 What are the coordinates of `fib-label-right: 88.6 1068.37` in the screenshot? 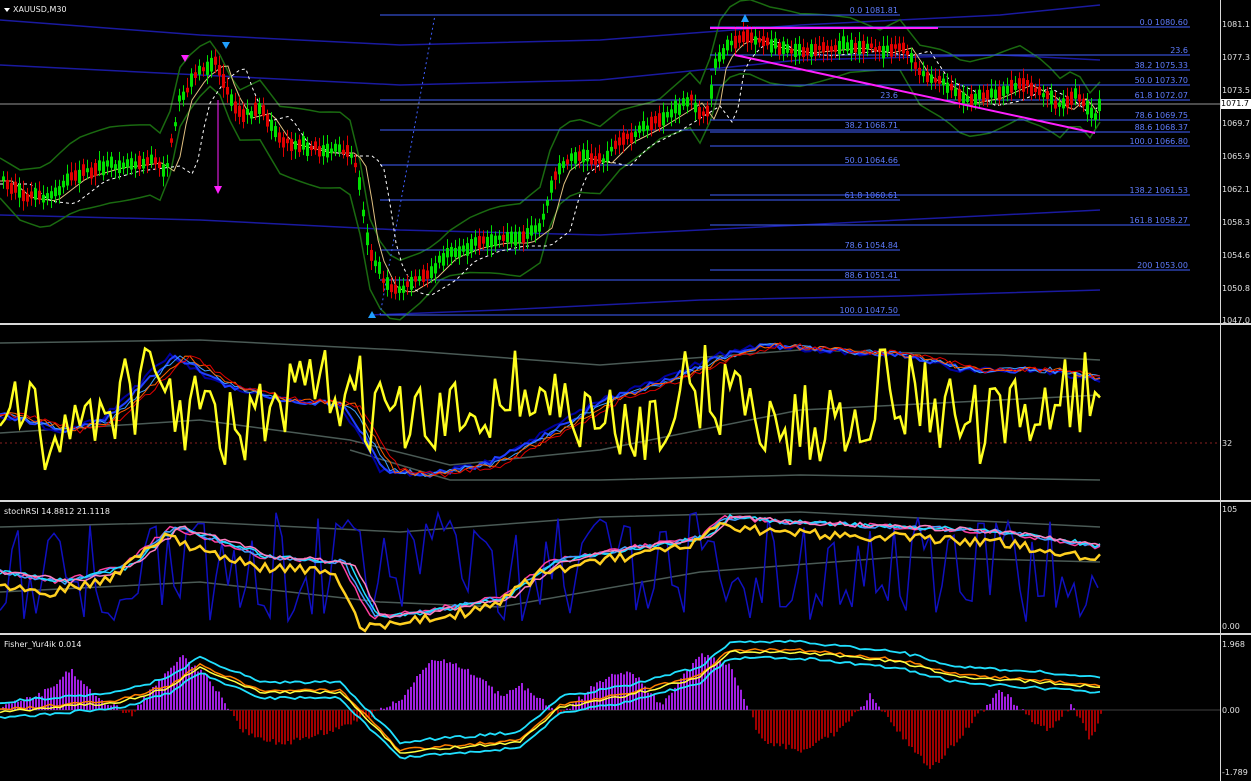 It's located at (1161, 127).